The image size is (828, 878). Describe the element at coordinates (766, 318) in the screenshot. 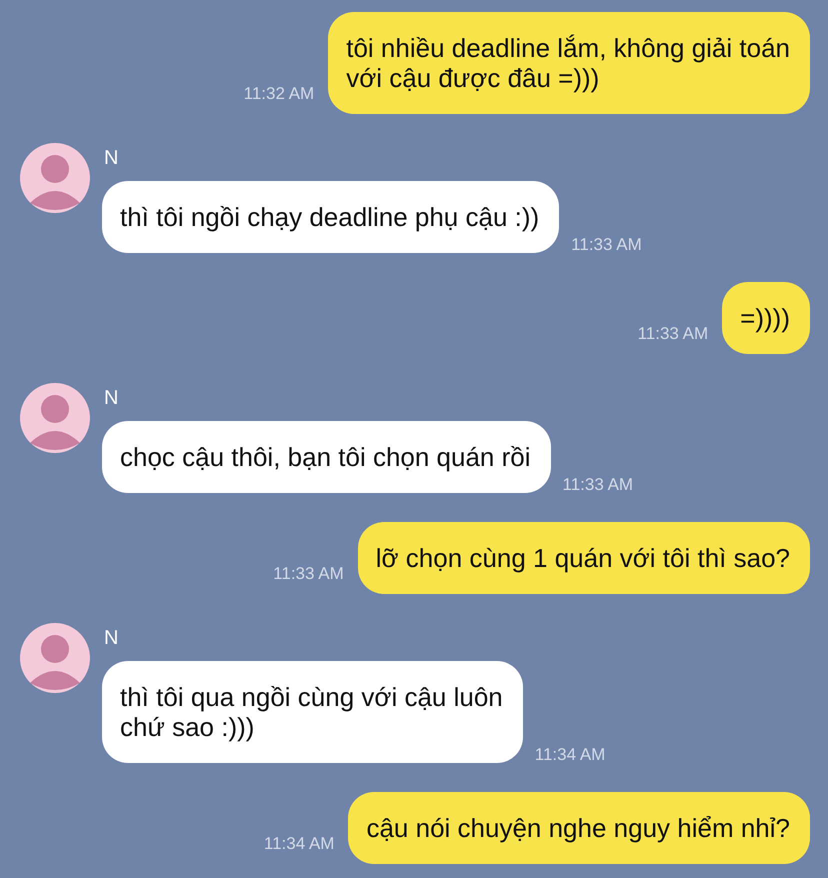

I see `message-bubble: =))))` at that location.